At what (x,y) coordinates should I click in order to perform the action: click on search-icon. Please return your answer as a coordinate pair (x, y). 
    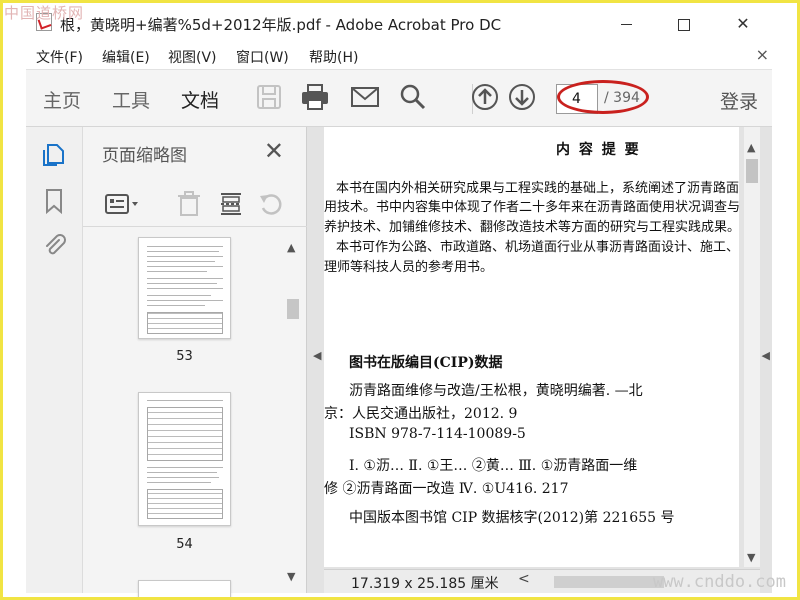
    Looking at the image, I should click on (413, 97).